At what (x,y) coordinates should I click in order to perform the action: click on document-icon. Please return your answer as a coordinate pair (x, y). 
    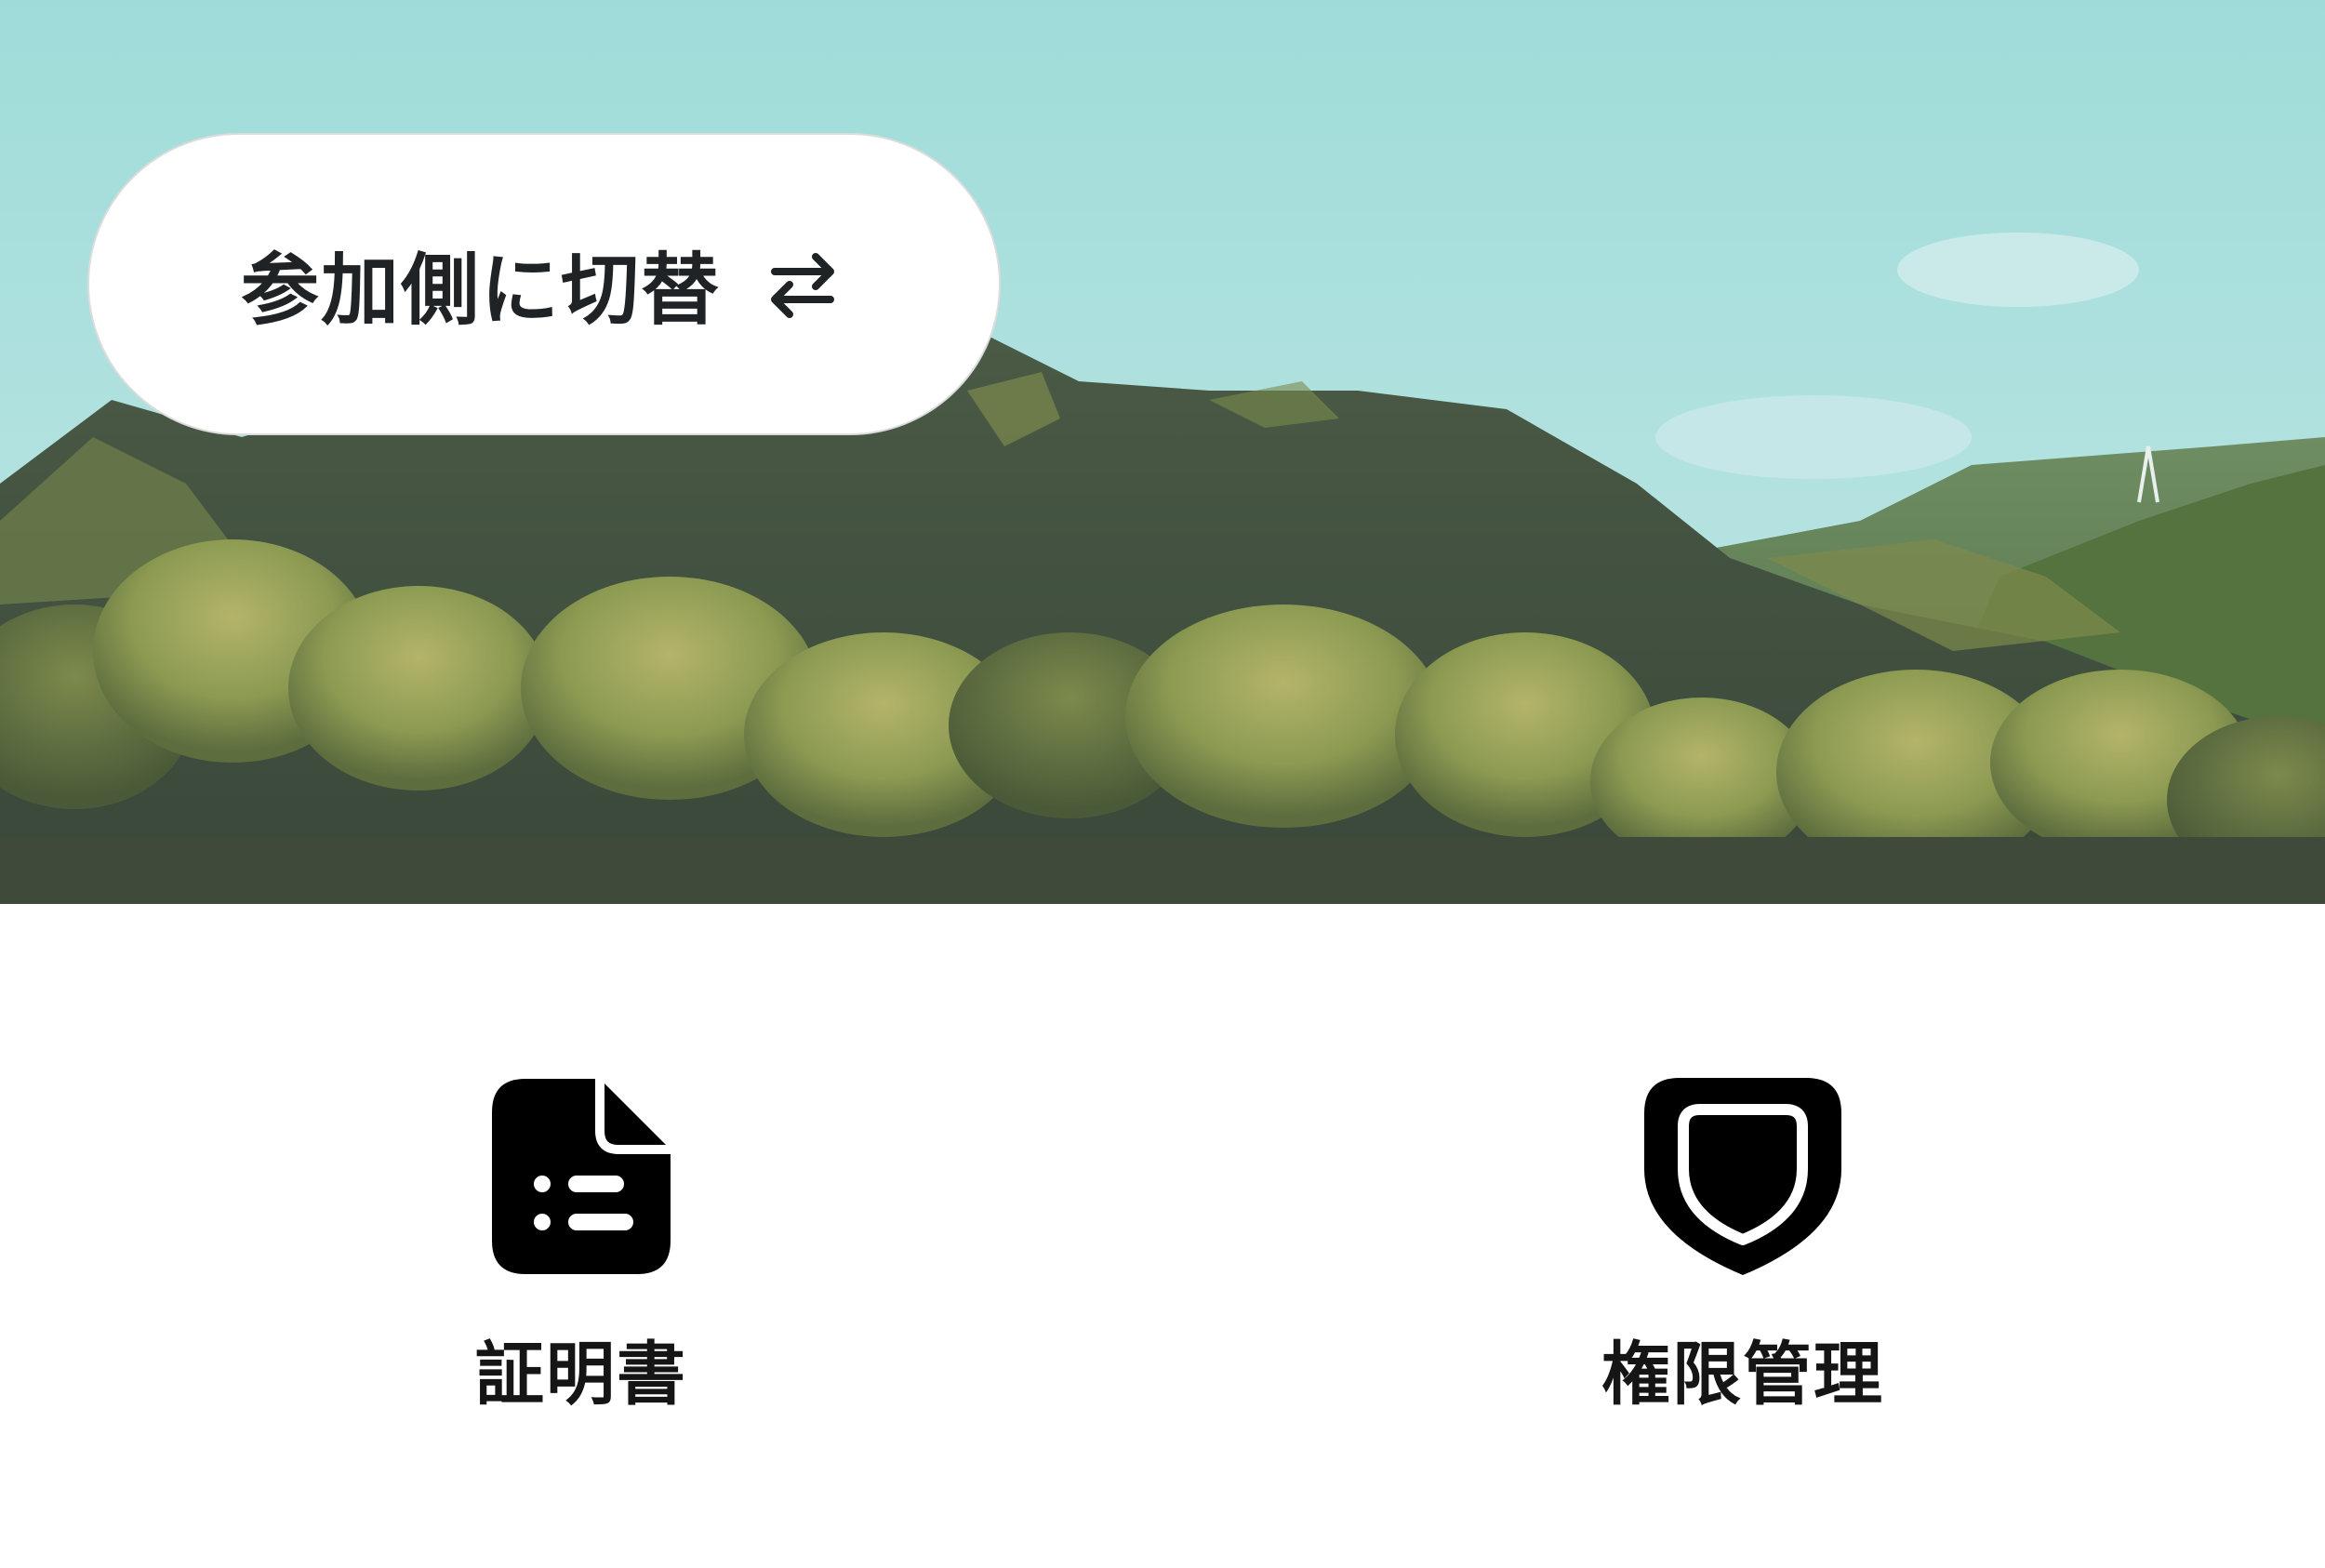
    Looking at the image, I should click on (581, 1176).